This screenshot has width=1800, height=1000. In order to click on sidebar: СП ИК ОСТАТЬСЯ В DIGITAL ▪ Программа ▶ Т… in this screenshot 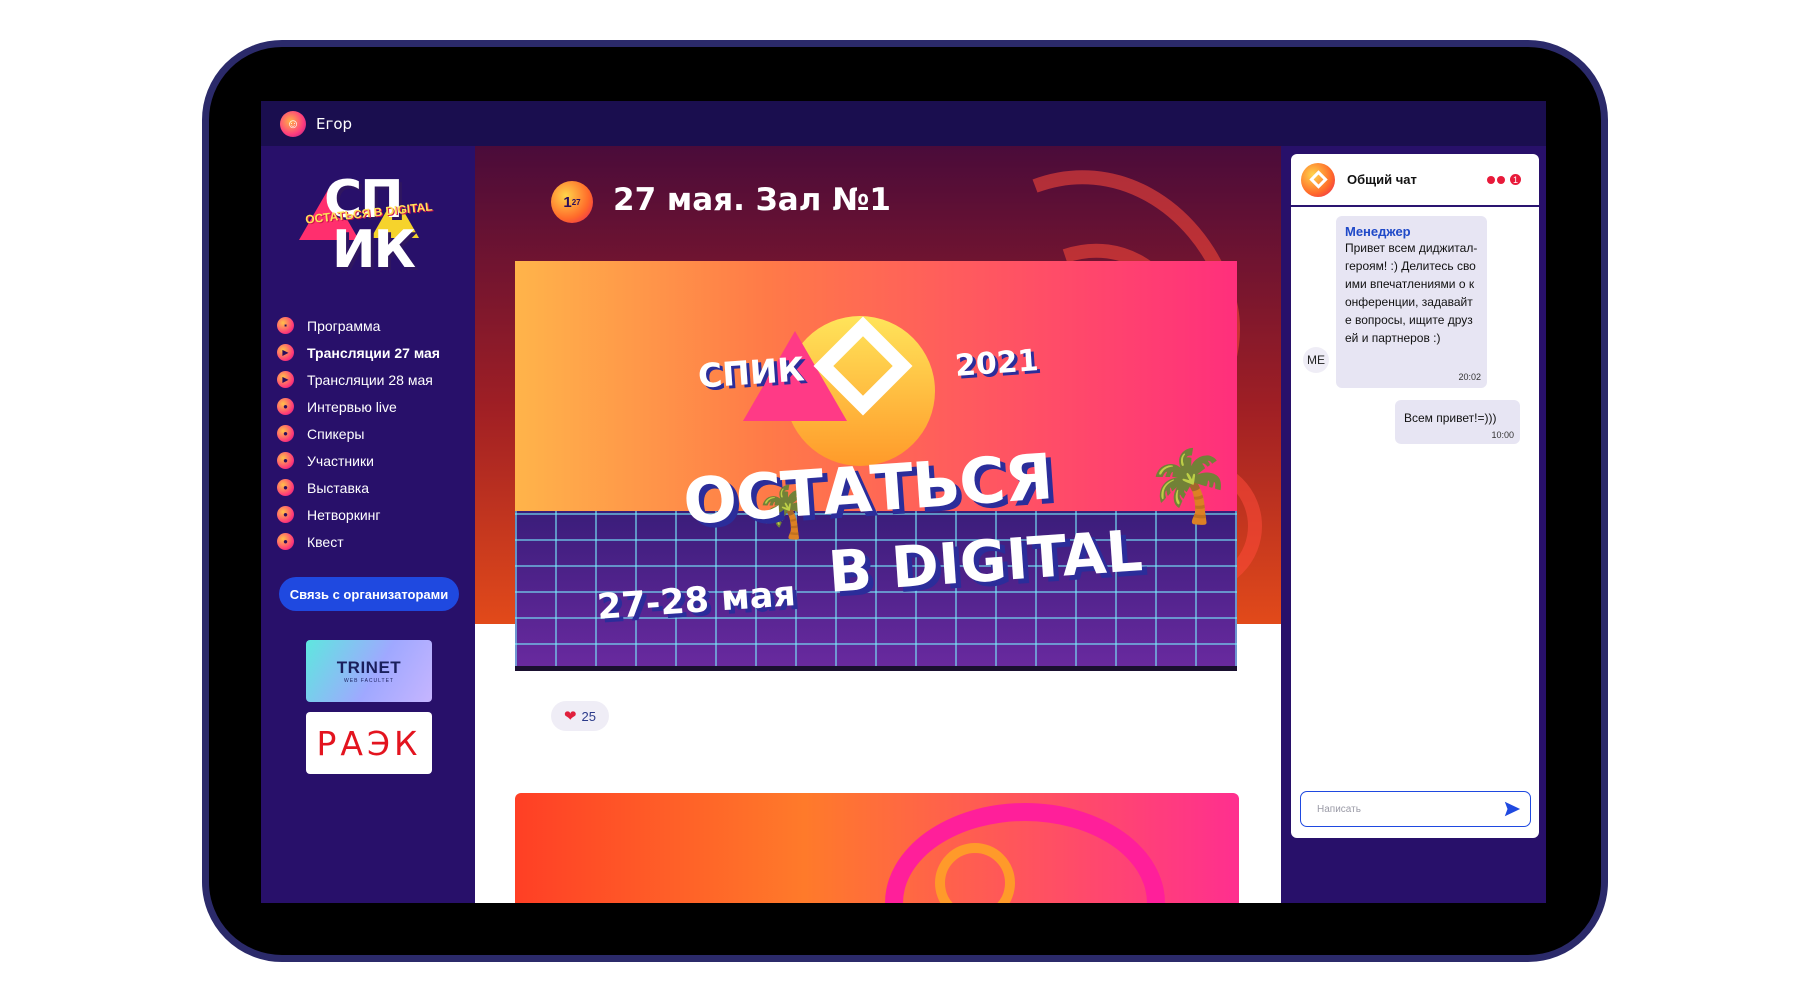, I will do `click(368, 524)`.